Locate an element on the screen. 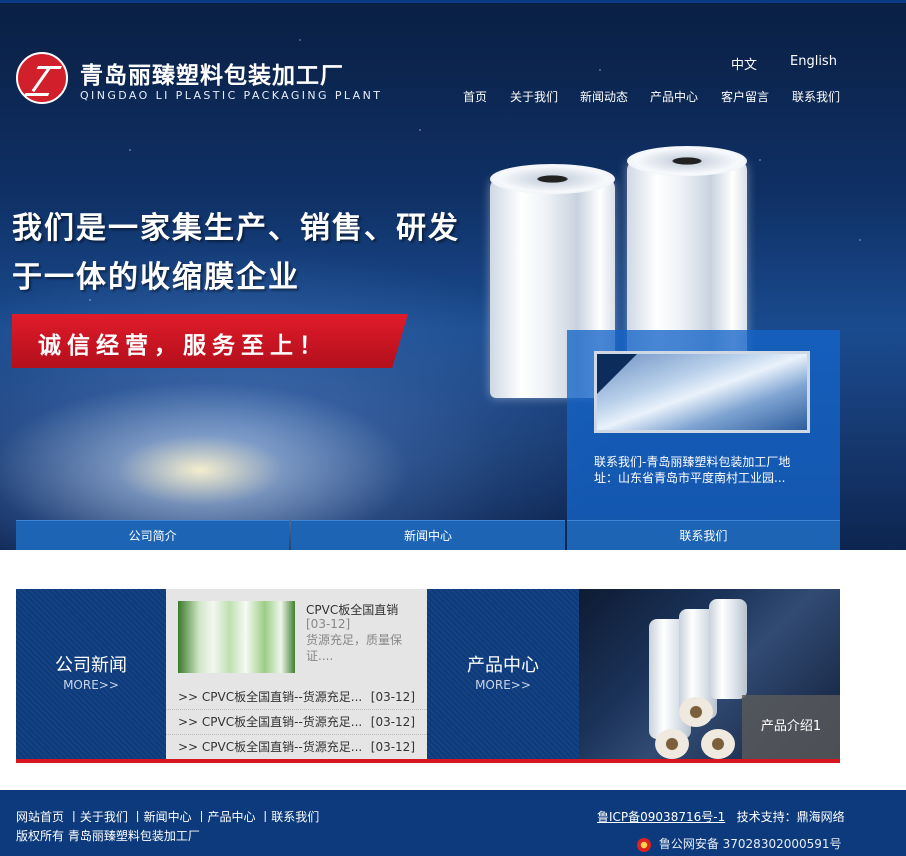 The image size is (906, 856). footer-links: 网站首页 丨关于我们 丨新闻中心 丨产品中心 丨联系我们 is located at coordinates (167, 816).